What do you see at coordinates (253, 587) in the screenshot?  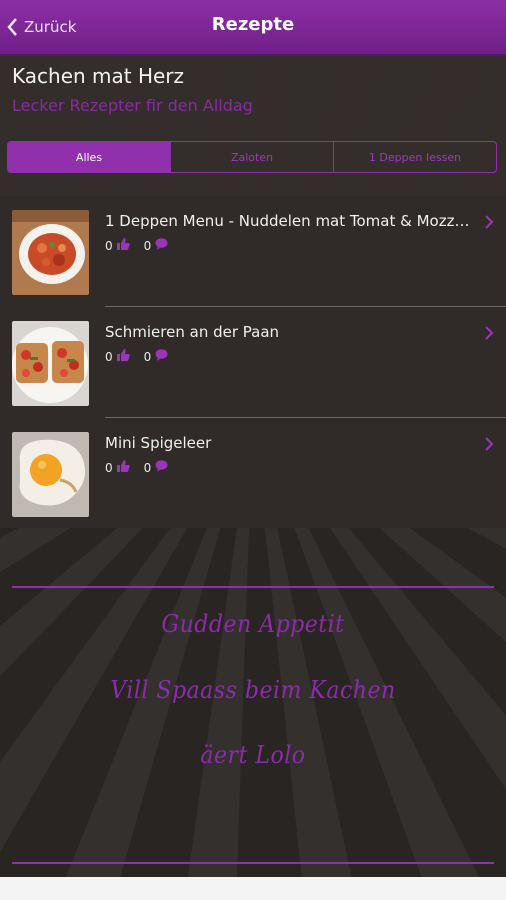 I see `footer-divider-top` at bounding box center [253, 587].